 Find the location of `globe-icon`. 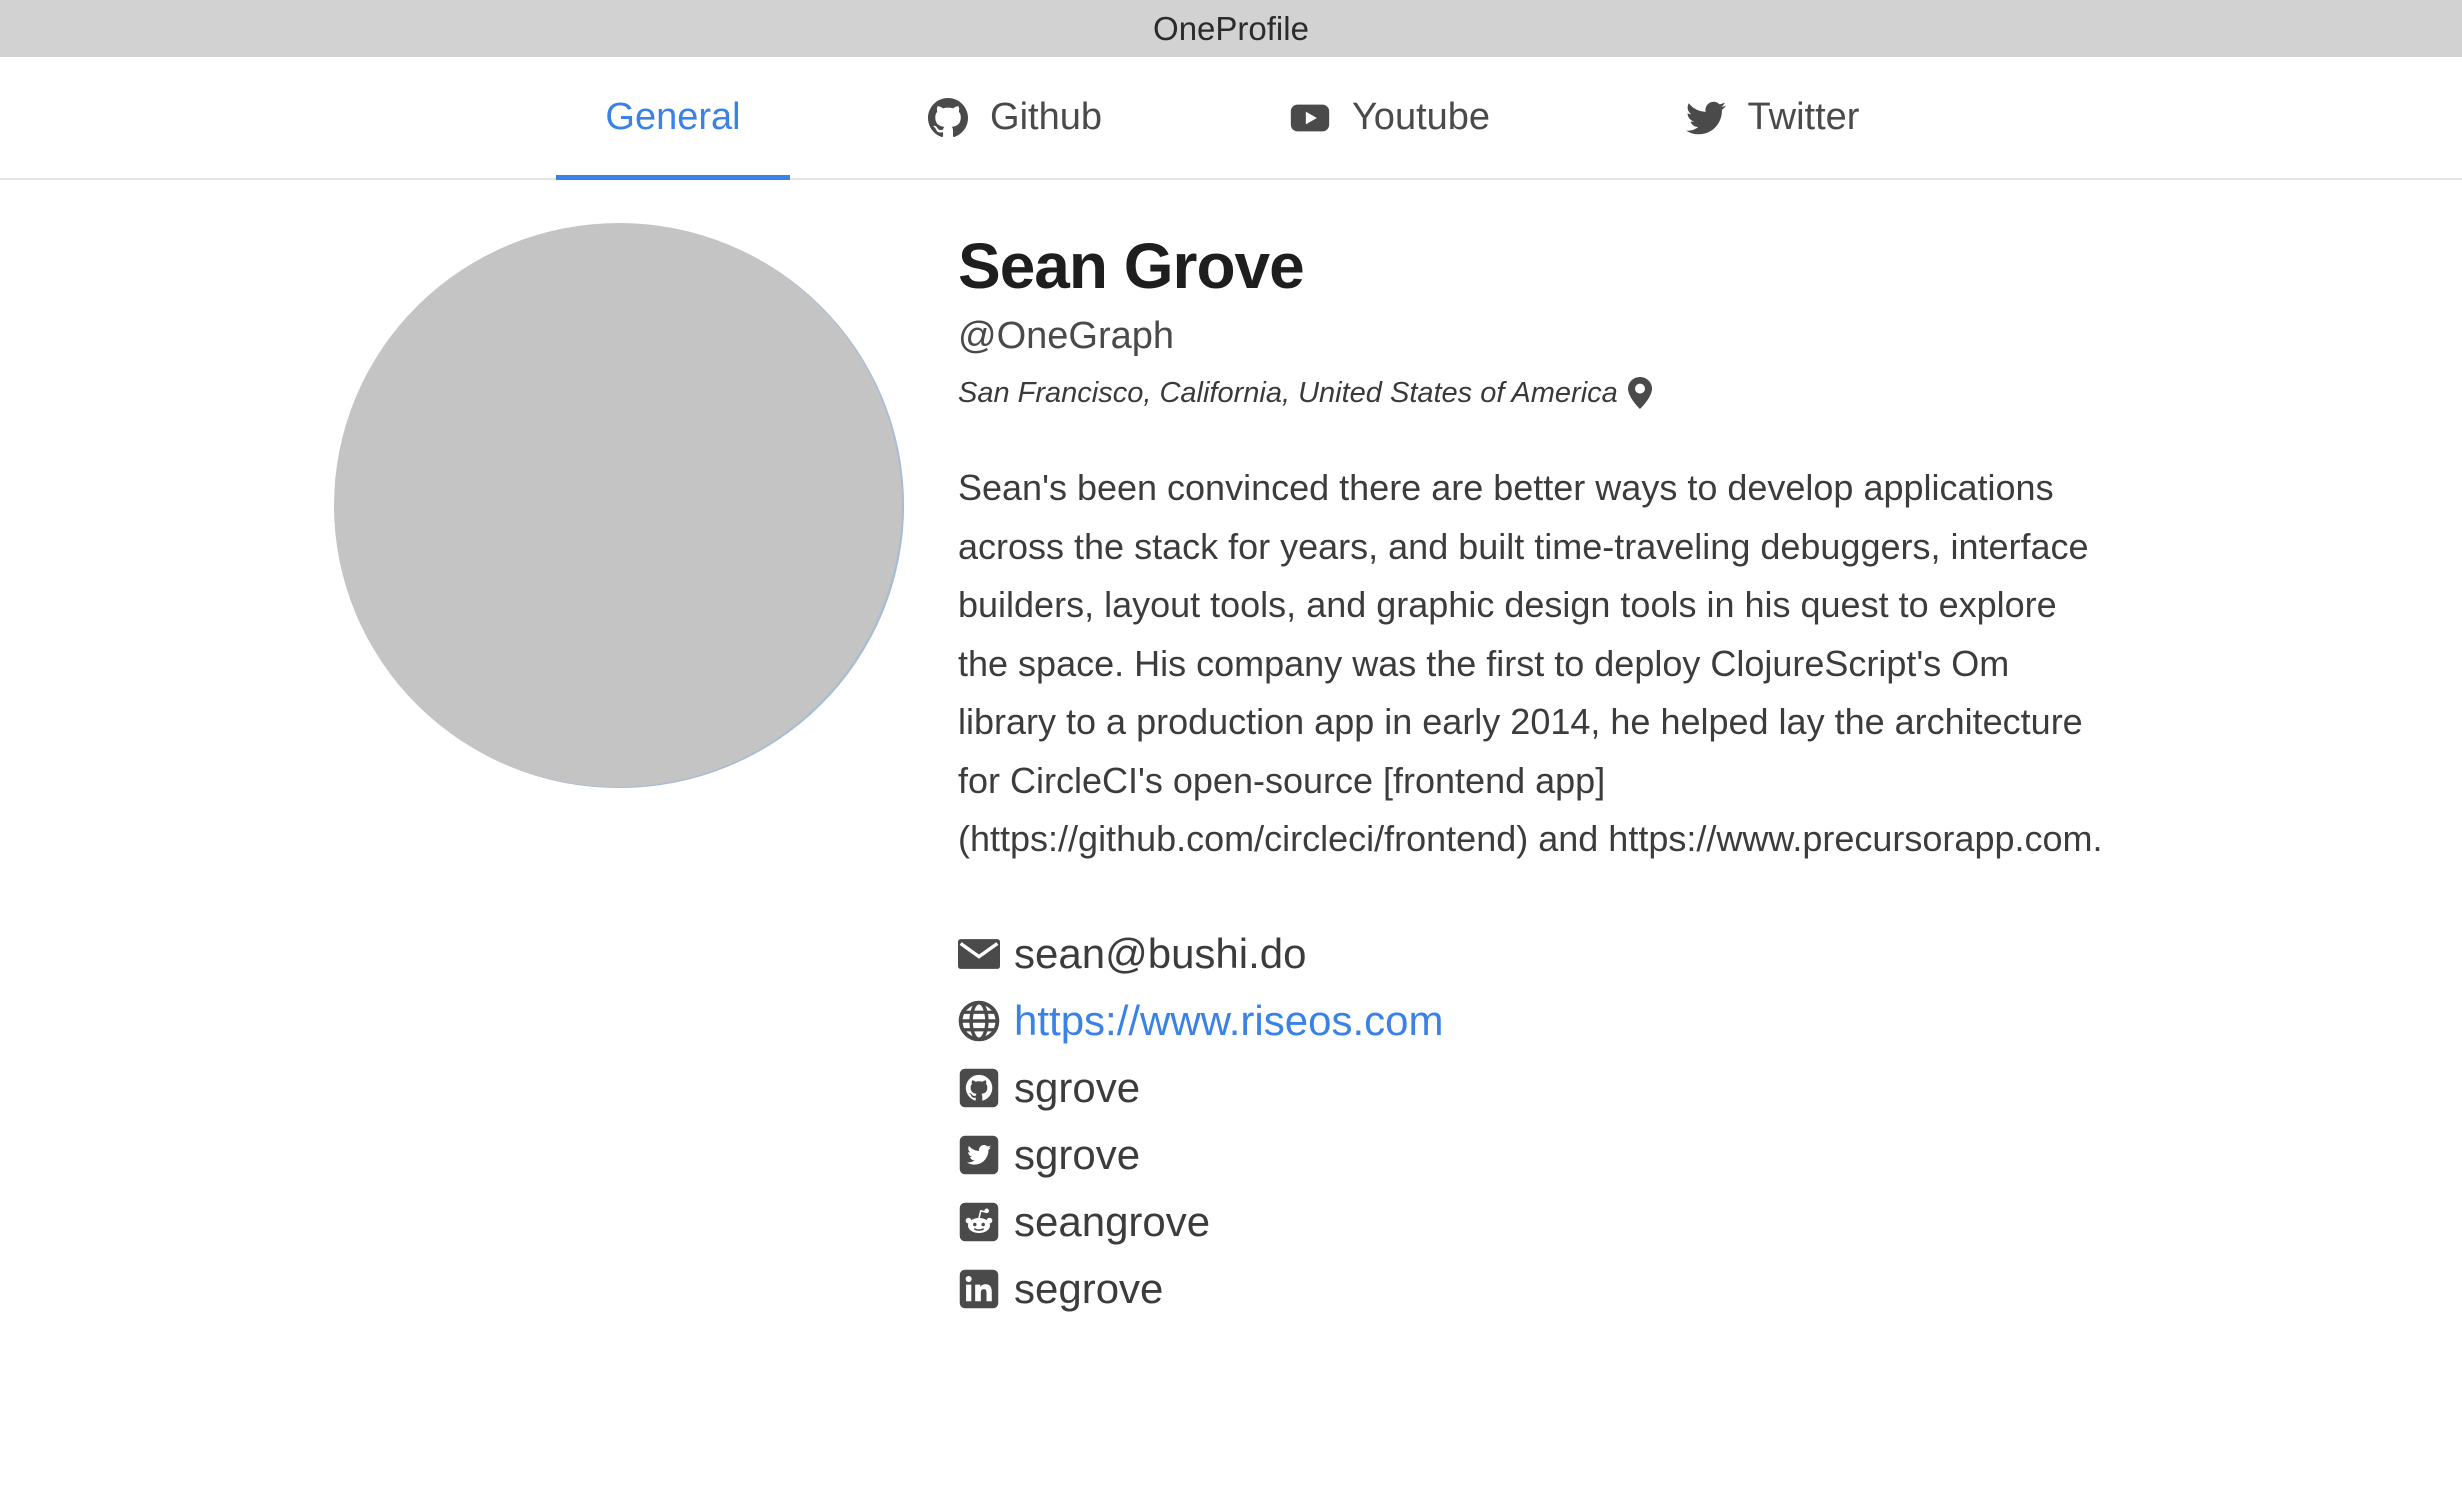

globe-icon is located at coordinates (979, 1021).